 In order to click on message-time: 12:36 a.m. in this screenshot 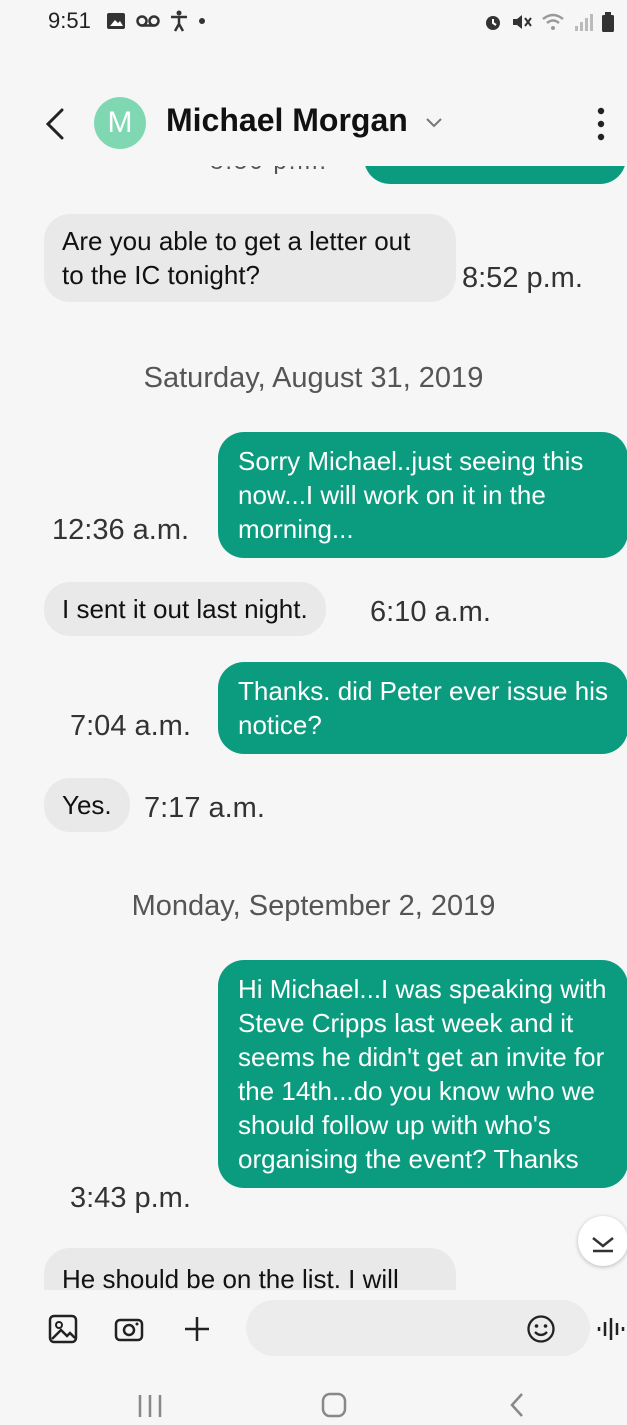, I will do `click(121, 530)`.